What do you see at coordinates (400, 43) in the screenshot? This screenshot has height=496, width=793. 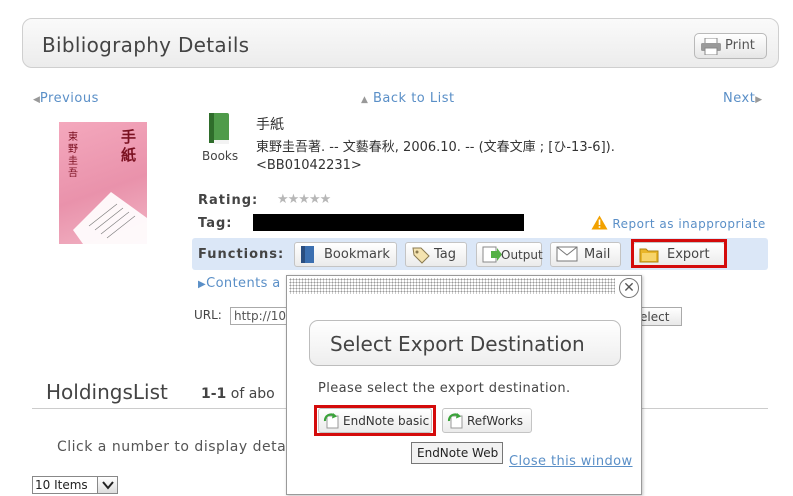 I see `page-header: Bibliography Details Print` at bounding box center [400, 43].